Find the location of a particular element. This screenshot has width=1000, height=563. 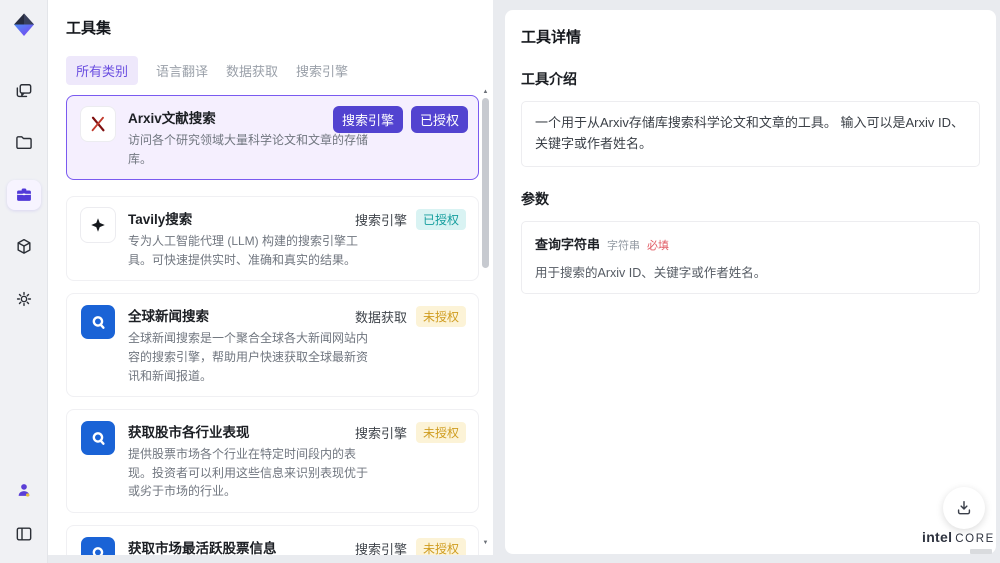

sidebar is located at coordinates (24, 281).